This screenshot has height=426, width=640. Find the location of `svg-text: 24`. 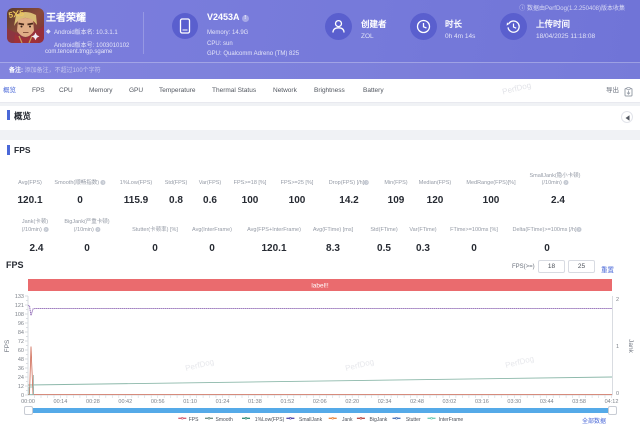

svg-text: 24 is located at coordinates (21, 378).